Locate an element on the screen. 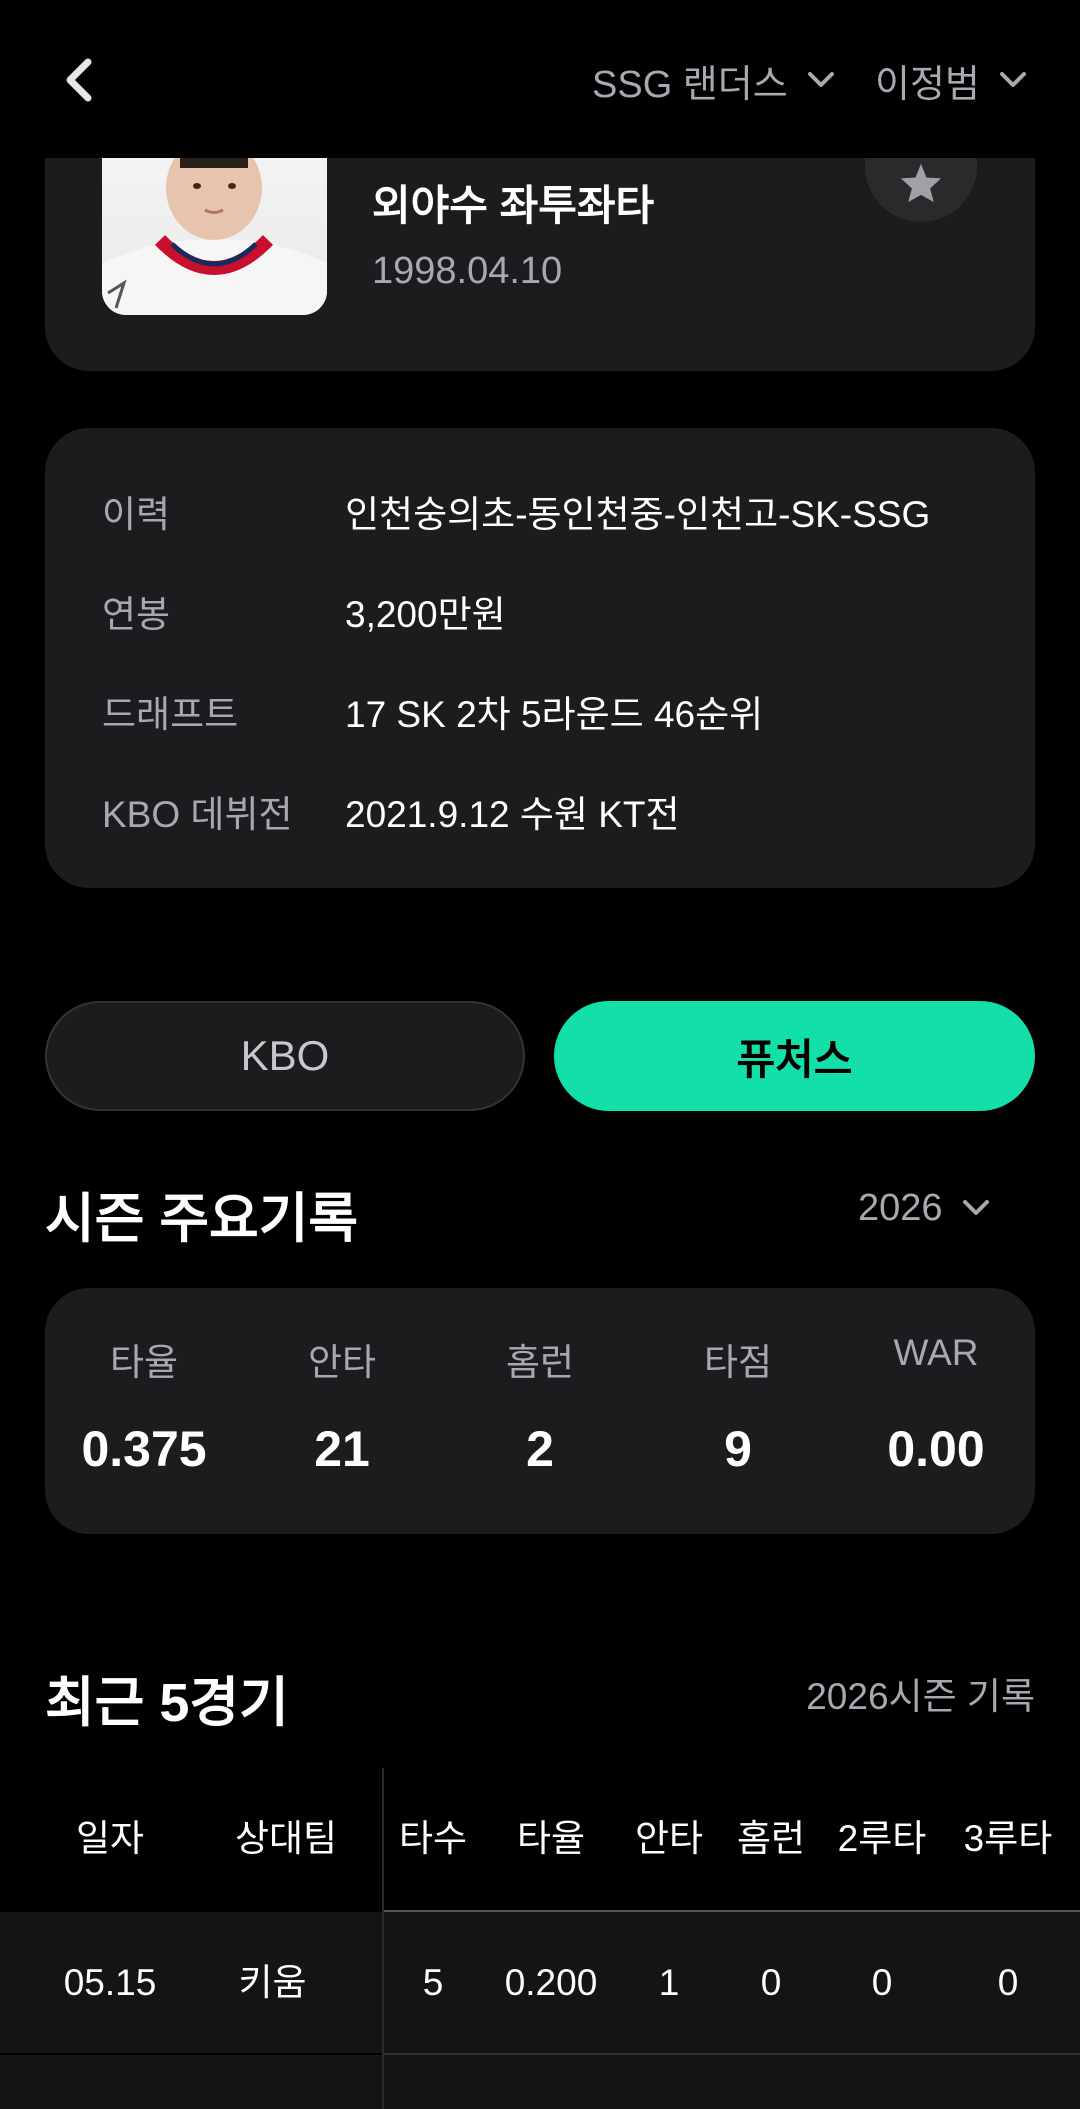 This screenshot has height=2109, width=1080. table-cell: 키움 is located at coordinates (272, 1982).